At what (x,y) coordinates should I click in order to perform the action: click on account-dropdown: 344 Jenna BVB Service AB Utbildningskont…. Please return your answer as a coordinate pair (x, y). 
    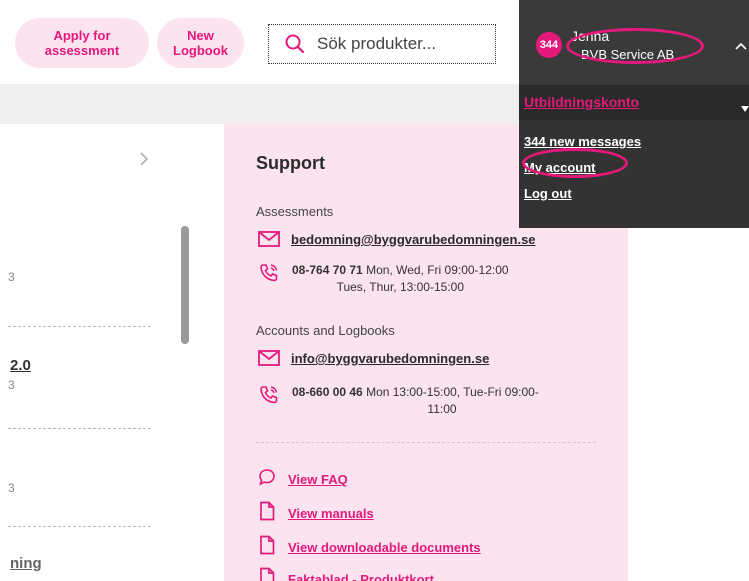
    Looking at the image, I should click on (634, 114).